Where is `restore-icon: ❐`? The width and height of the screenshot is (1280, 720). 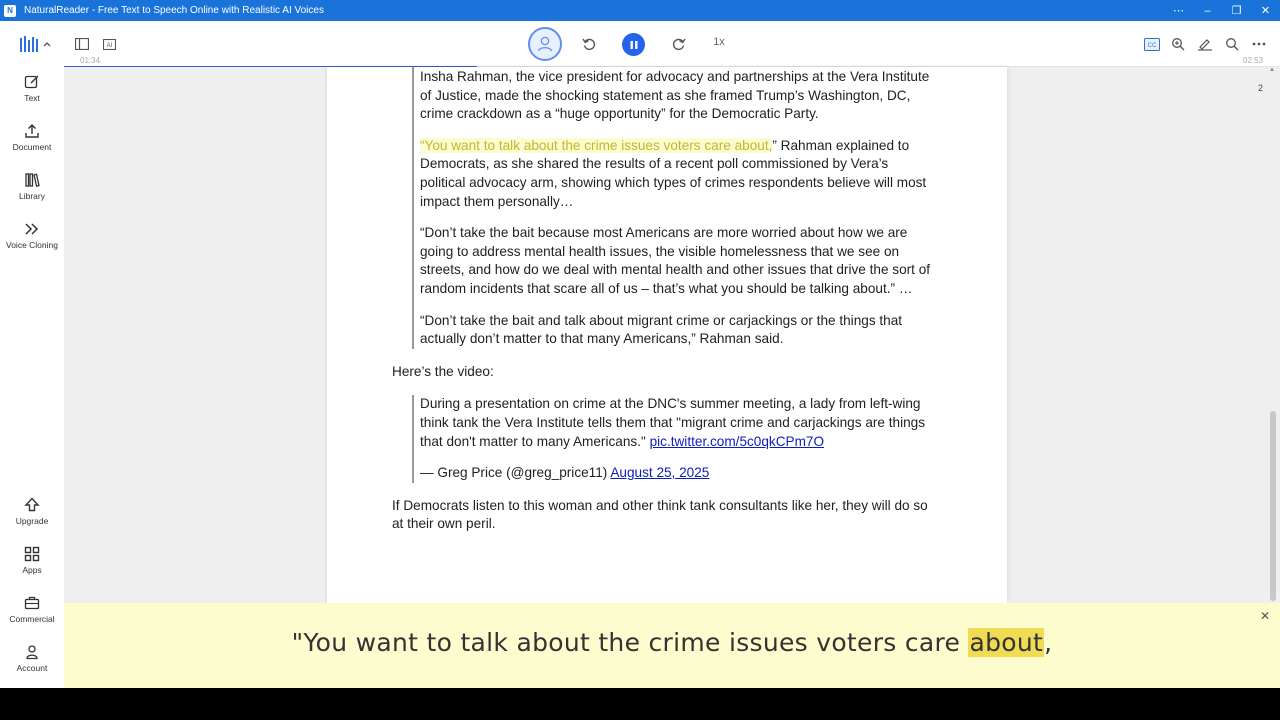
restore-icon: ❐ is located at coordinates (1236, 10).